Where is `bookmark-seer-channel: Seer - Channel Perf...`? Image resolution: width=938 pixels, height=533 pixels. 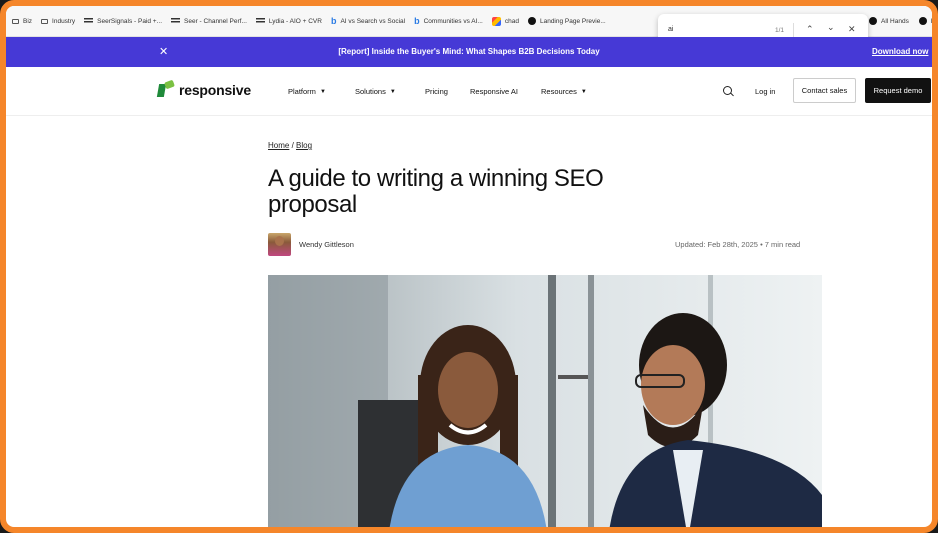 bookmark-seer-channel: Seer - Channel Perf... is located at coordinates (209, 21).